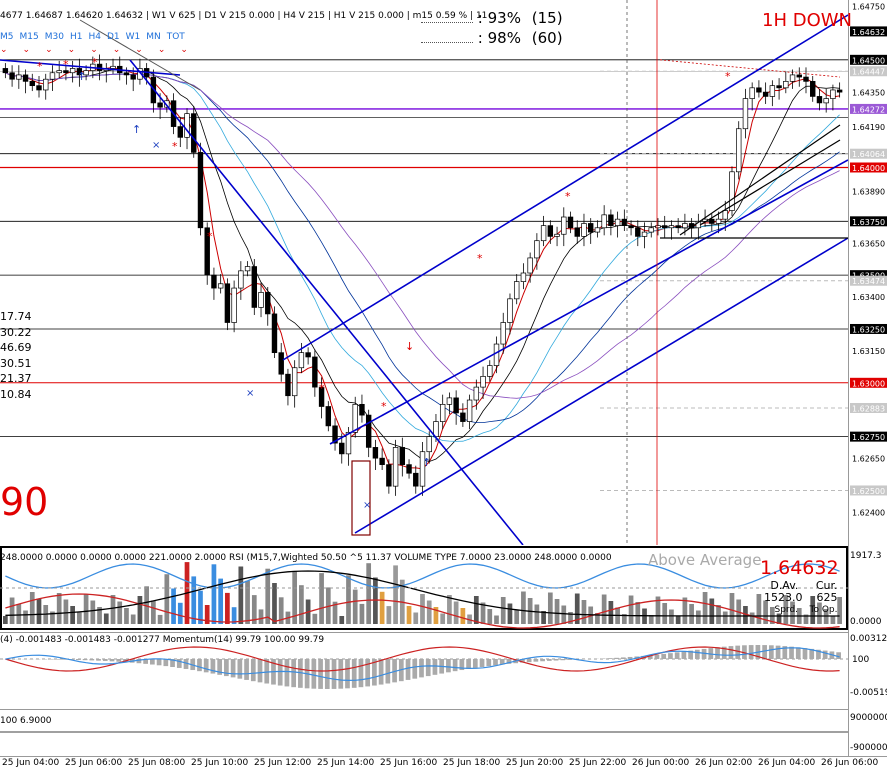 This screenshot has width=887, height=768. What do you see at coordinates (26, 721) in the screenshot?
I see `indicator3-label: 100 6.9000` at bounding box center [26, 721].